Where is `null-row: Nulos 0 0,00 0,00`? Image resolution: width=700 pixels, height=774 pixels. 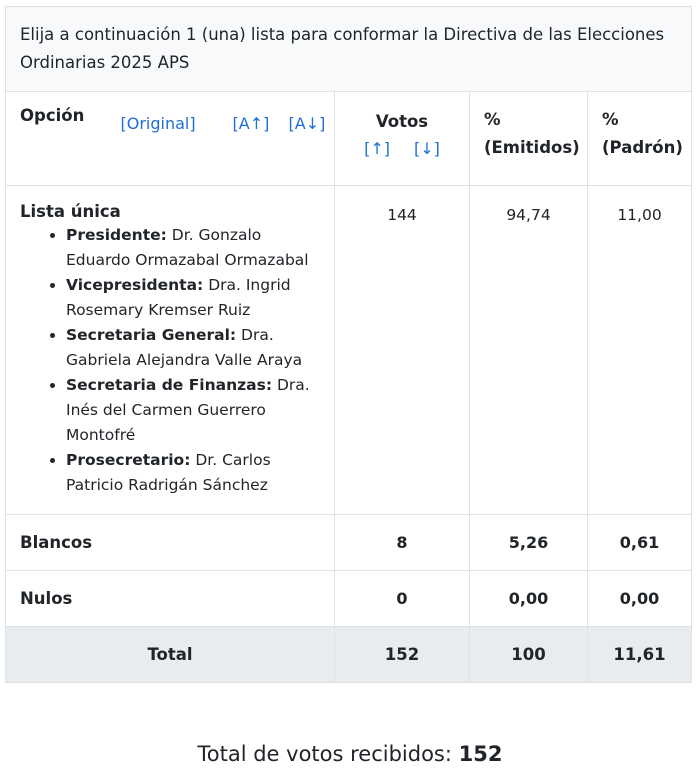 null-row: Nulos 0 0,00 0,00 is located at coordinates (348, 598).